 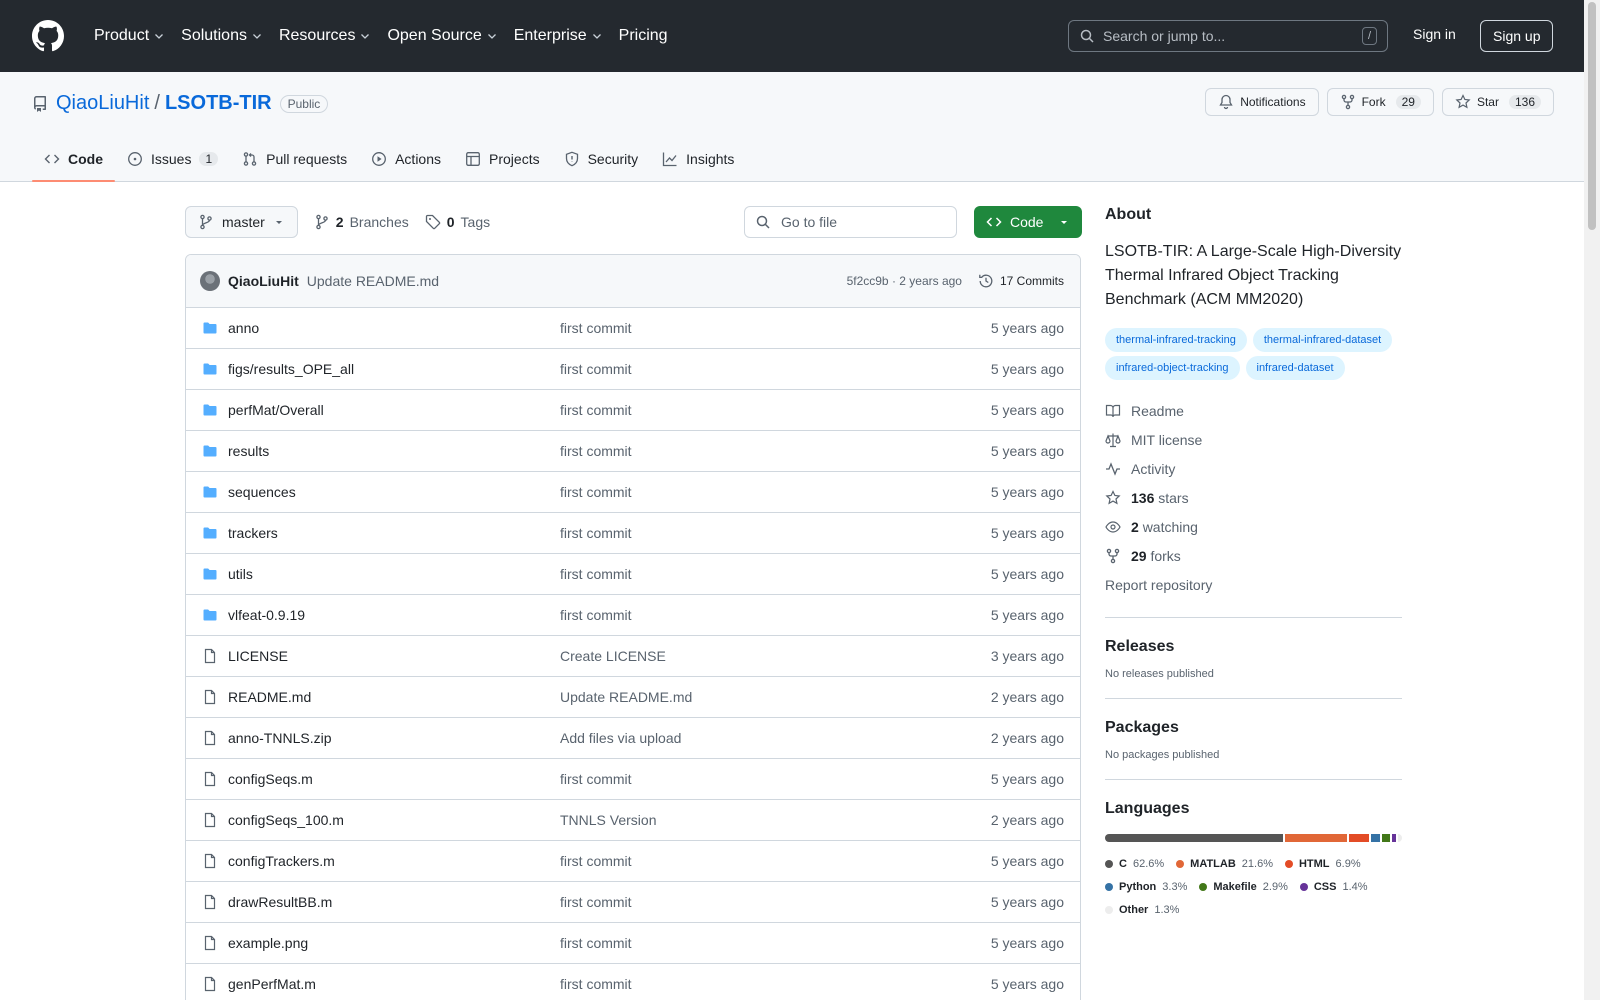 What do you see at coordinates (633, 902) in the screenshot?
I see `table-row: drawResultBB.m first commit 5 years ago` at bounding box center [633, 902].